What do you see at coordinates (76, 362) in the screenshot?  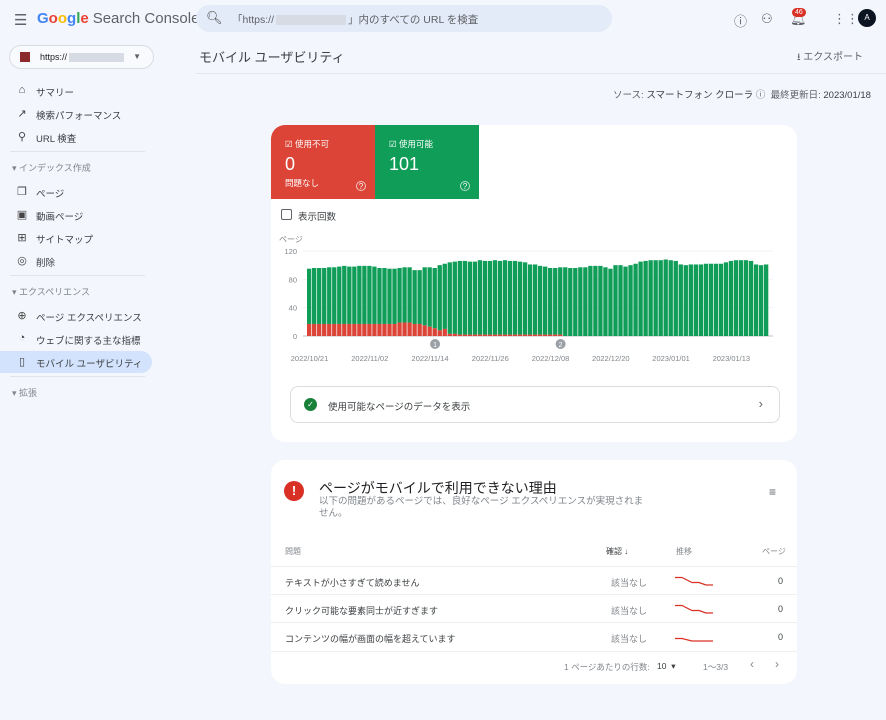 I see `sidebar-item: ▯ モバイル ユーザビリティ` at bounding box center [76, 362].